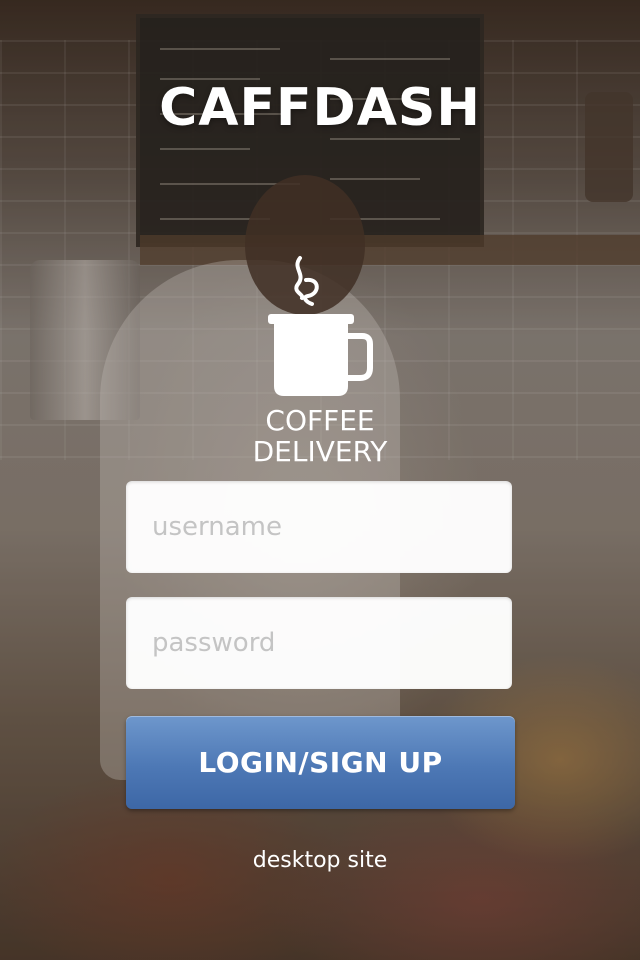  I want to click on coffee-mug-icon, so click(322, 325).